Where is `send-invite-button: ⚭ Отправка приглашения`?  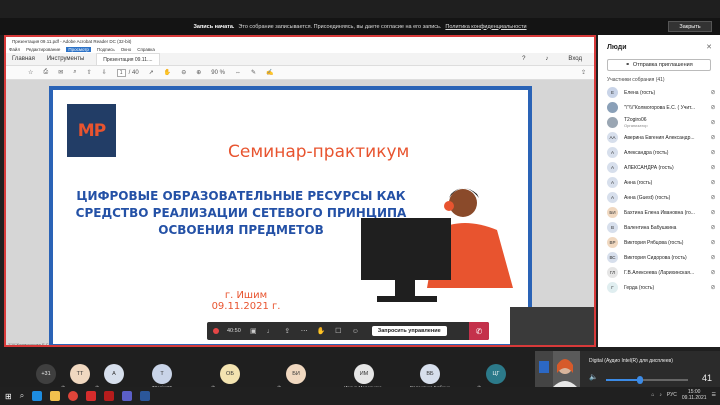 send-invite-button: ⚭ Отправка приглашения is located at coordinates (659, 65).